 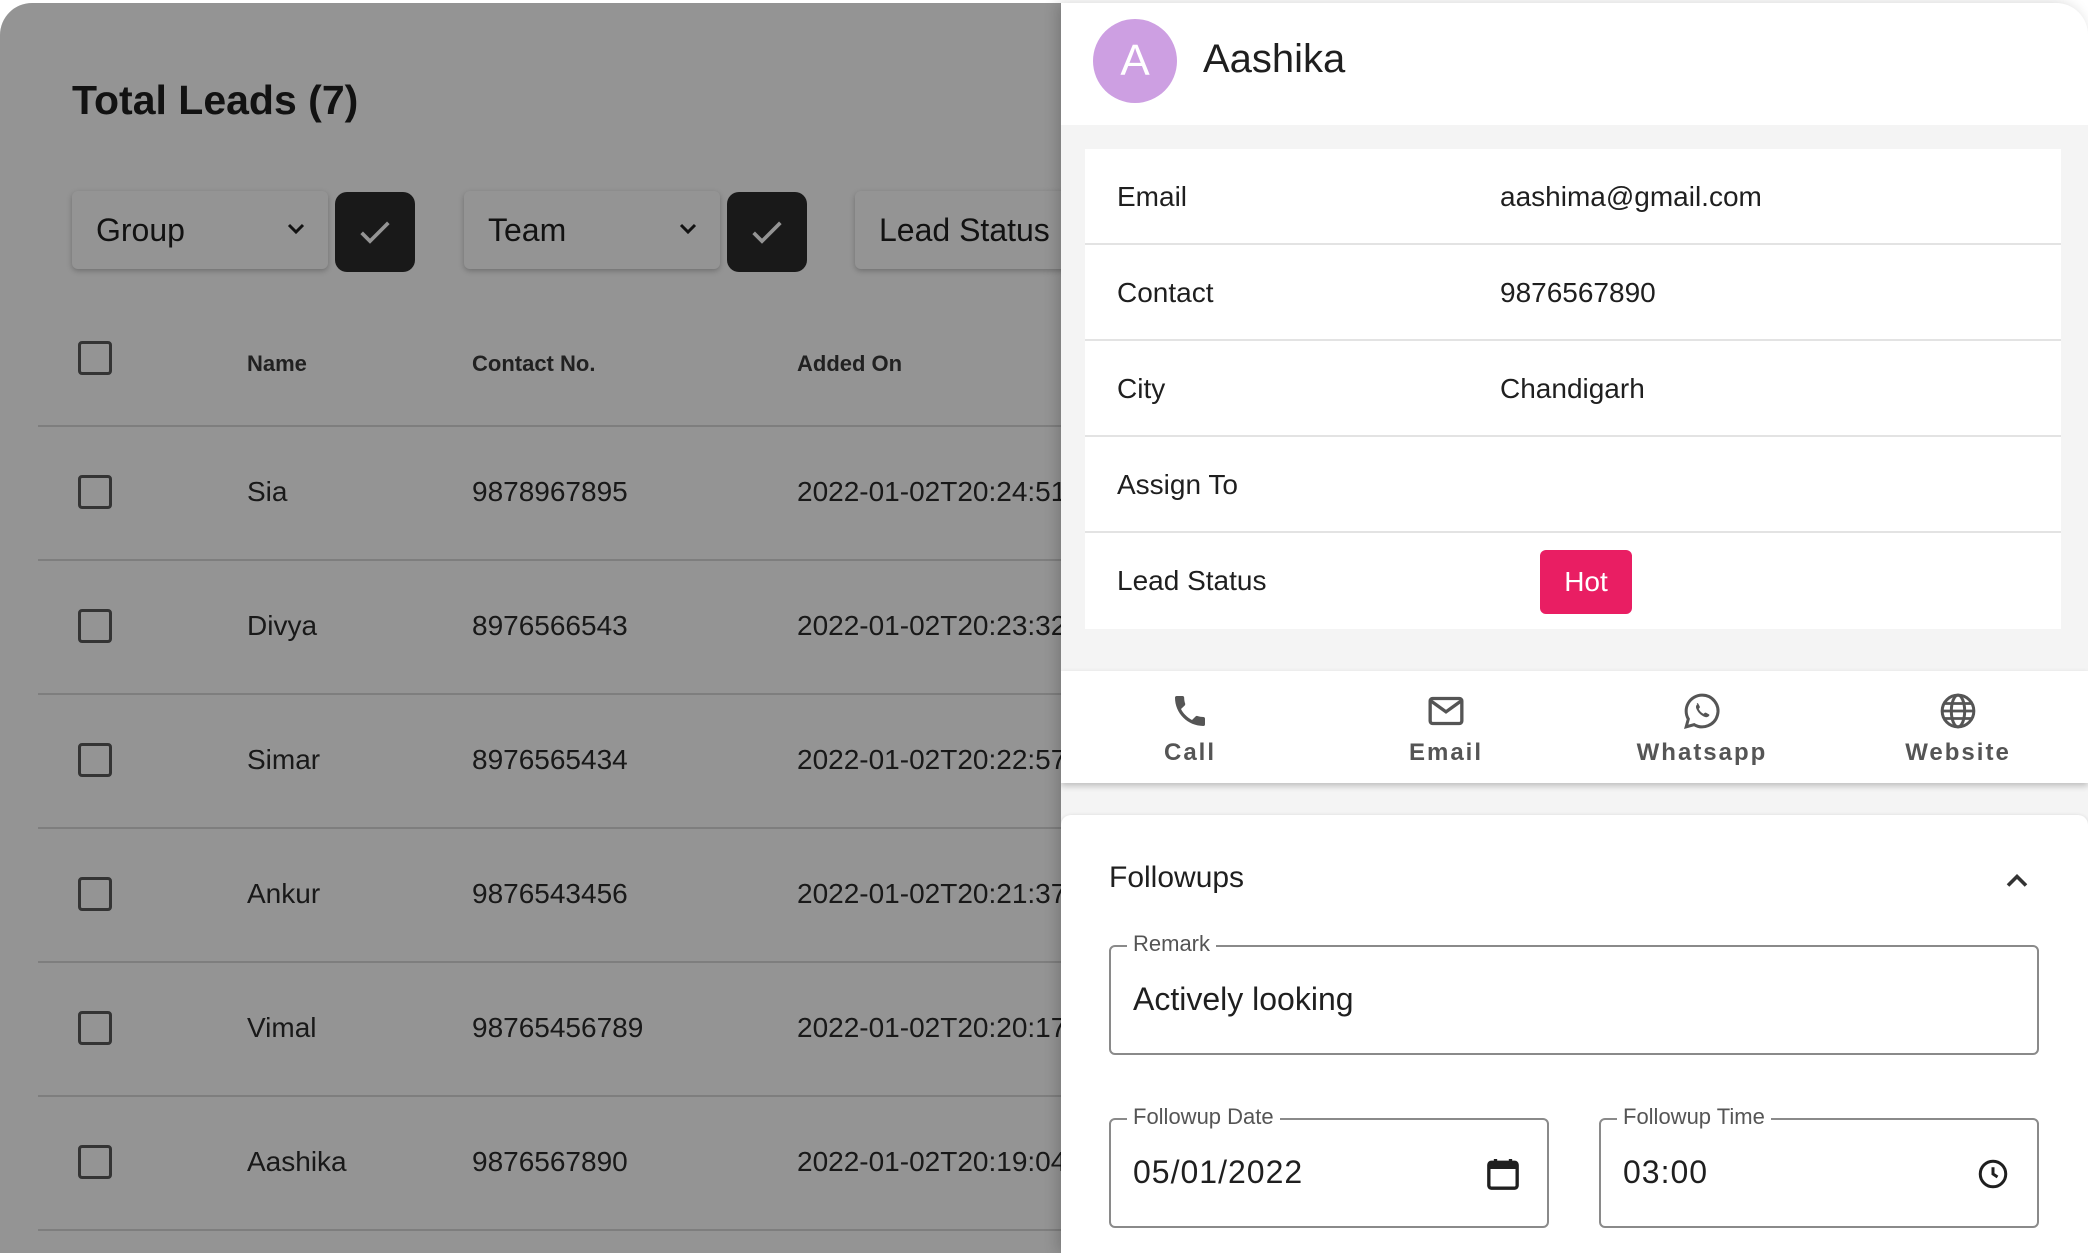 What do you see at coordinates (1203, 1117) in the screenshot?
I see `followup-date-label: Followup Date` at bounding box center [1203, 1117].